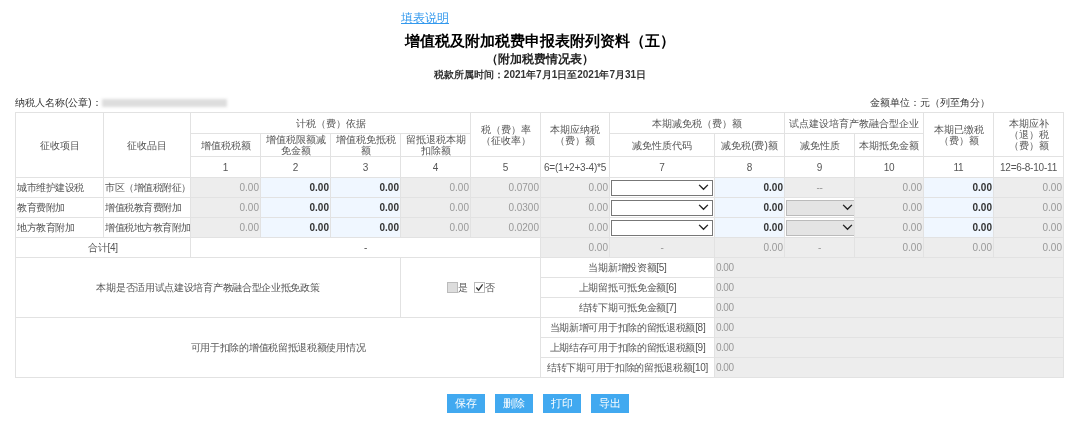 Image resolution: width=1080 pixels, height=423 pixels. I want to click on tax-period: 税款所属时间：2021年7月1日至2021年7月31日, so click(540, 75).